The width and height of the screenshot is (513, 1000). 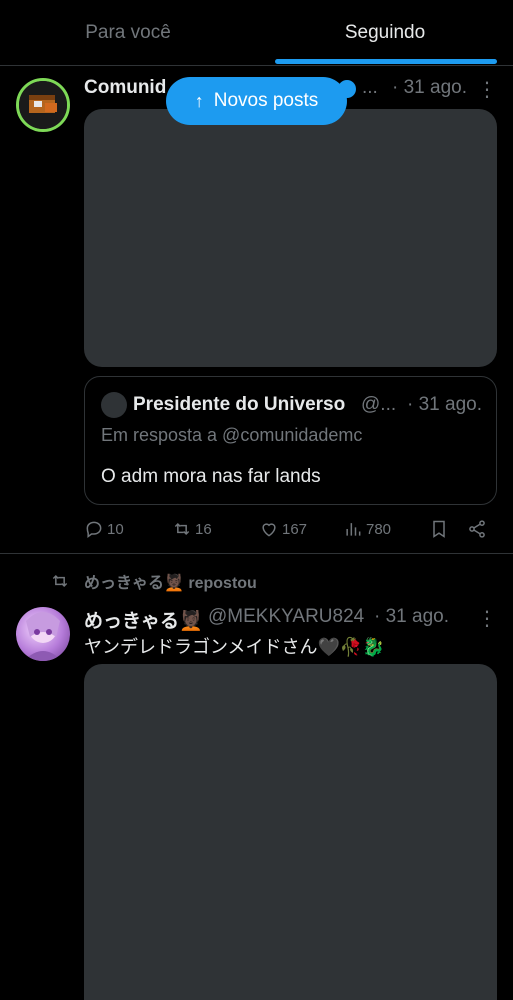 I want to click on bookmark-icon, so click(x=439, y=529).